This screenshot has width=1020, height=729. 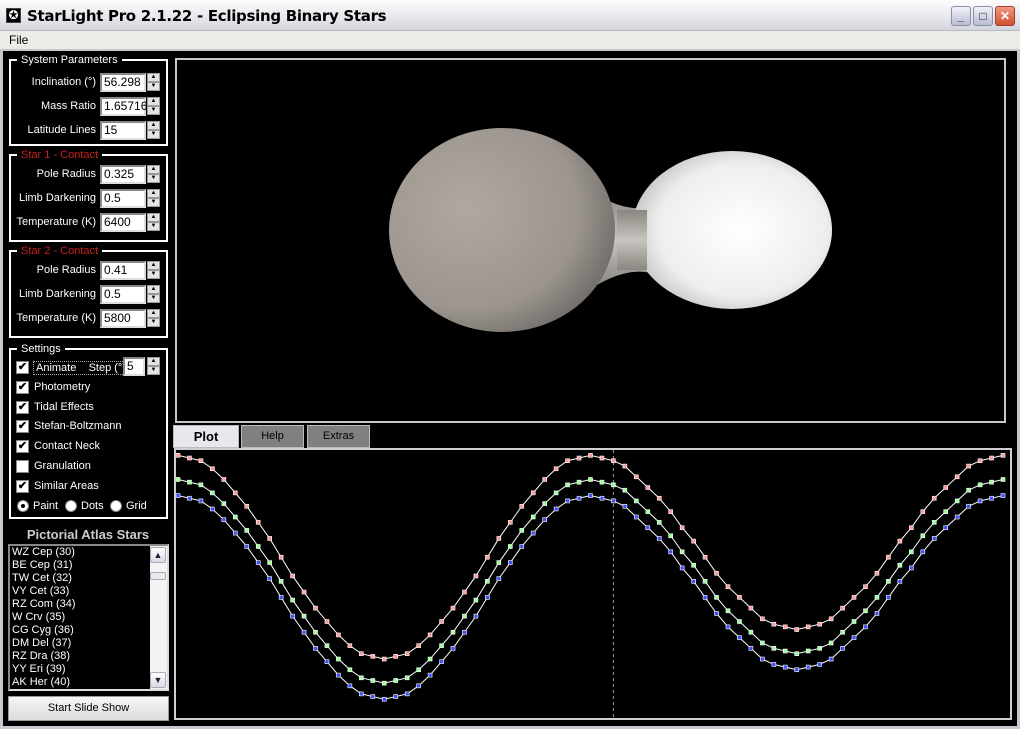 What do you see at coordinates (158, 680) in the screenshot?
I see `scroll-down-button: ▼` at bounding box center [158, 680].